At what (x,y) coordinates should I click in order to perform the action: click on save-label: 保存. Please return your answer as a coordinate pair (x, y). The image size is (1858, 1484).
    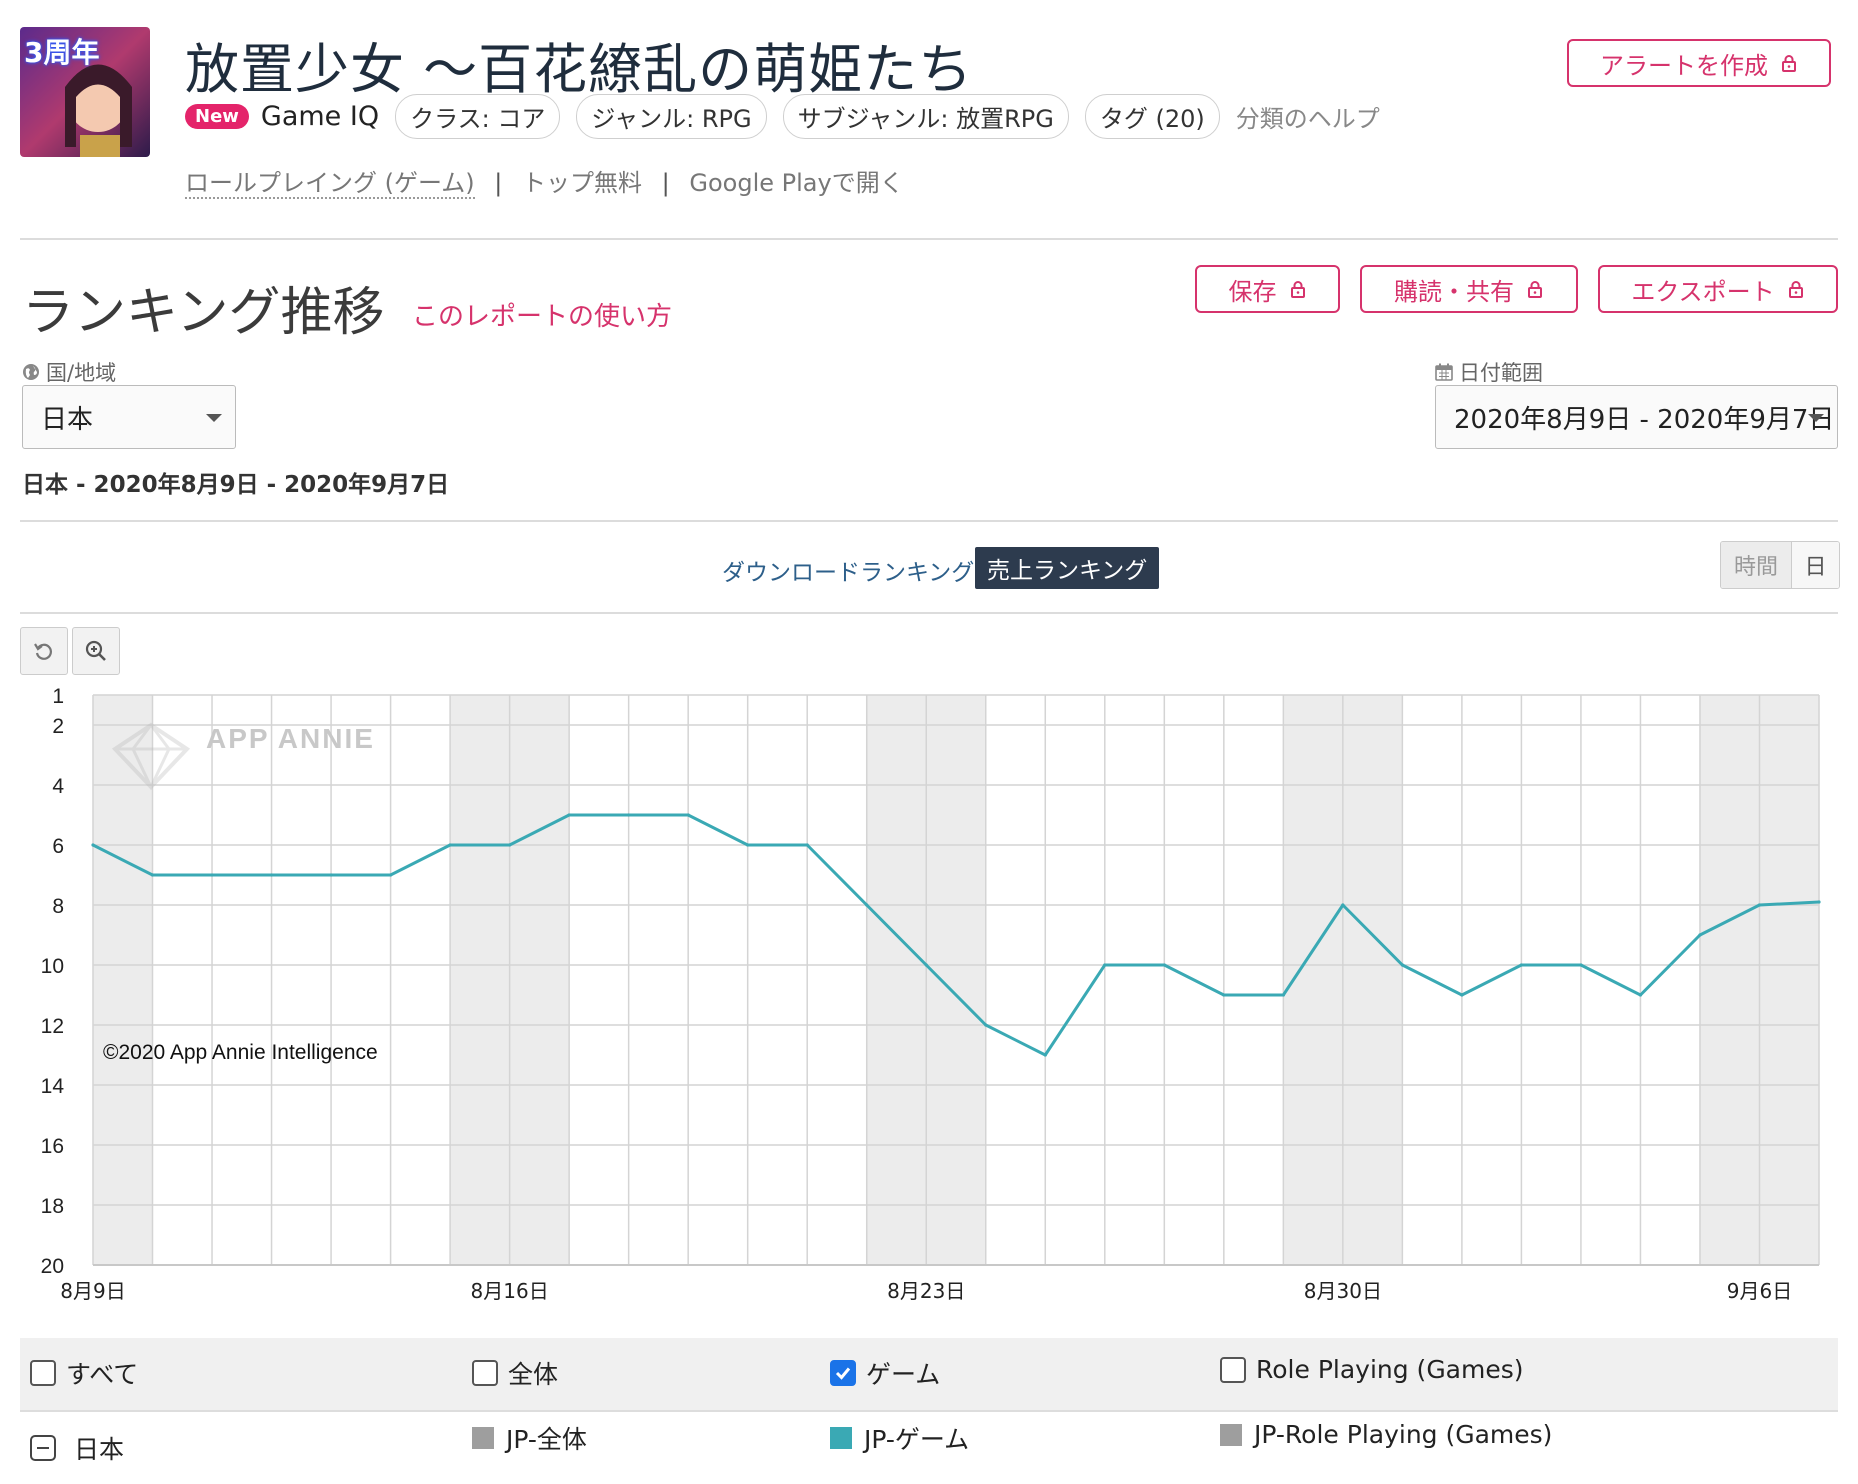
    Looking at the image, I should click on (1252, 291).